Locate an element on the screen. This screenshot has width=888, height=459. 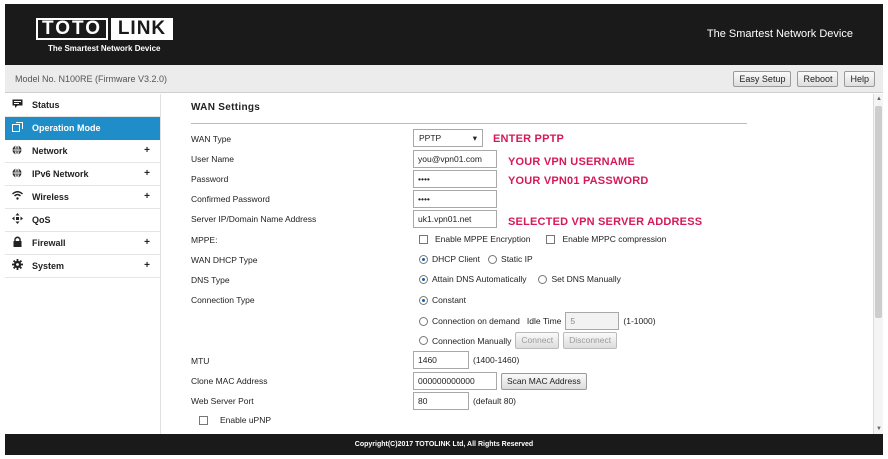
web-port-label: Web Server Port is located at coordinates (222, 401).